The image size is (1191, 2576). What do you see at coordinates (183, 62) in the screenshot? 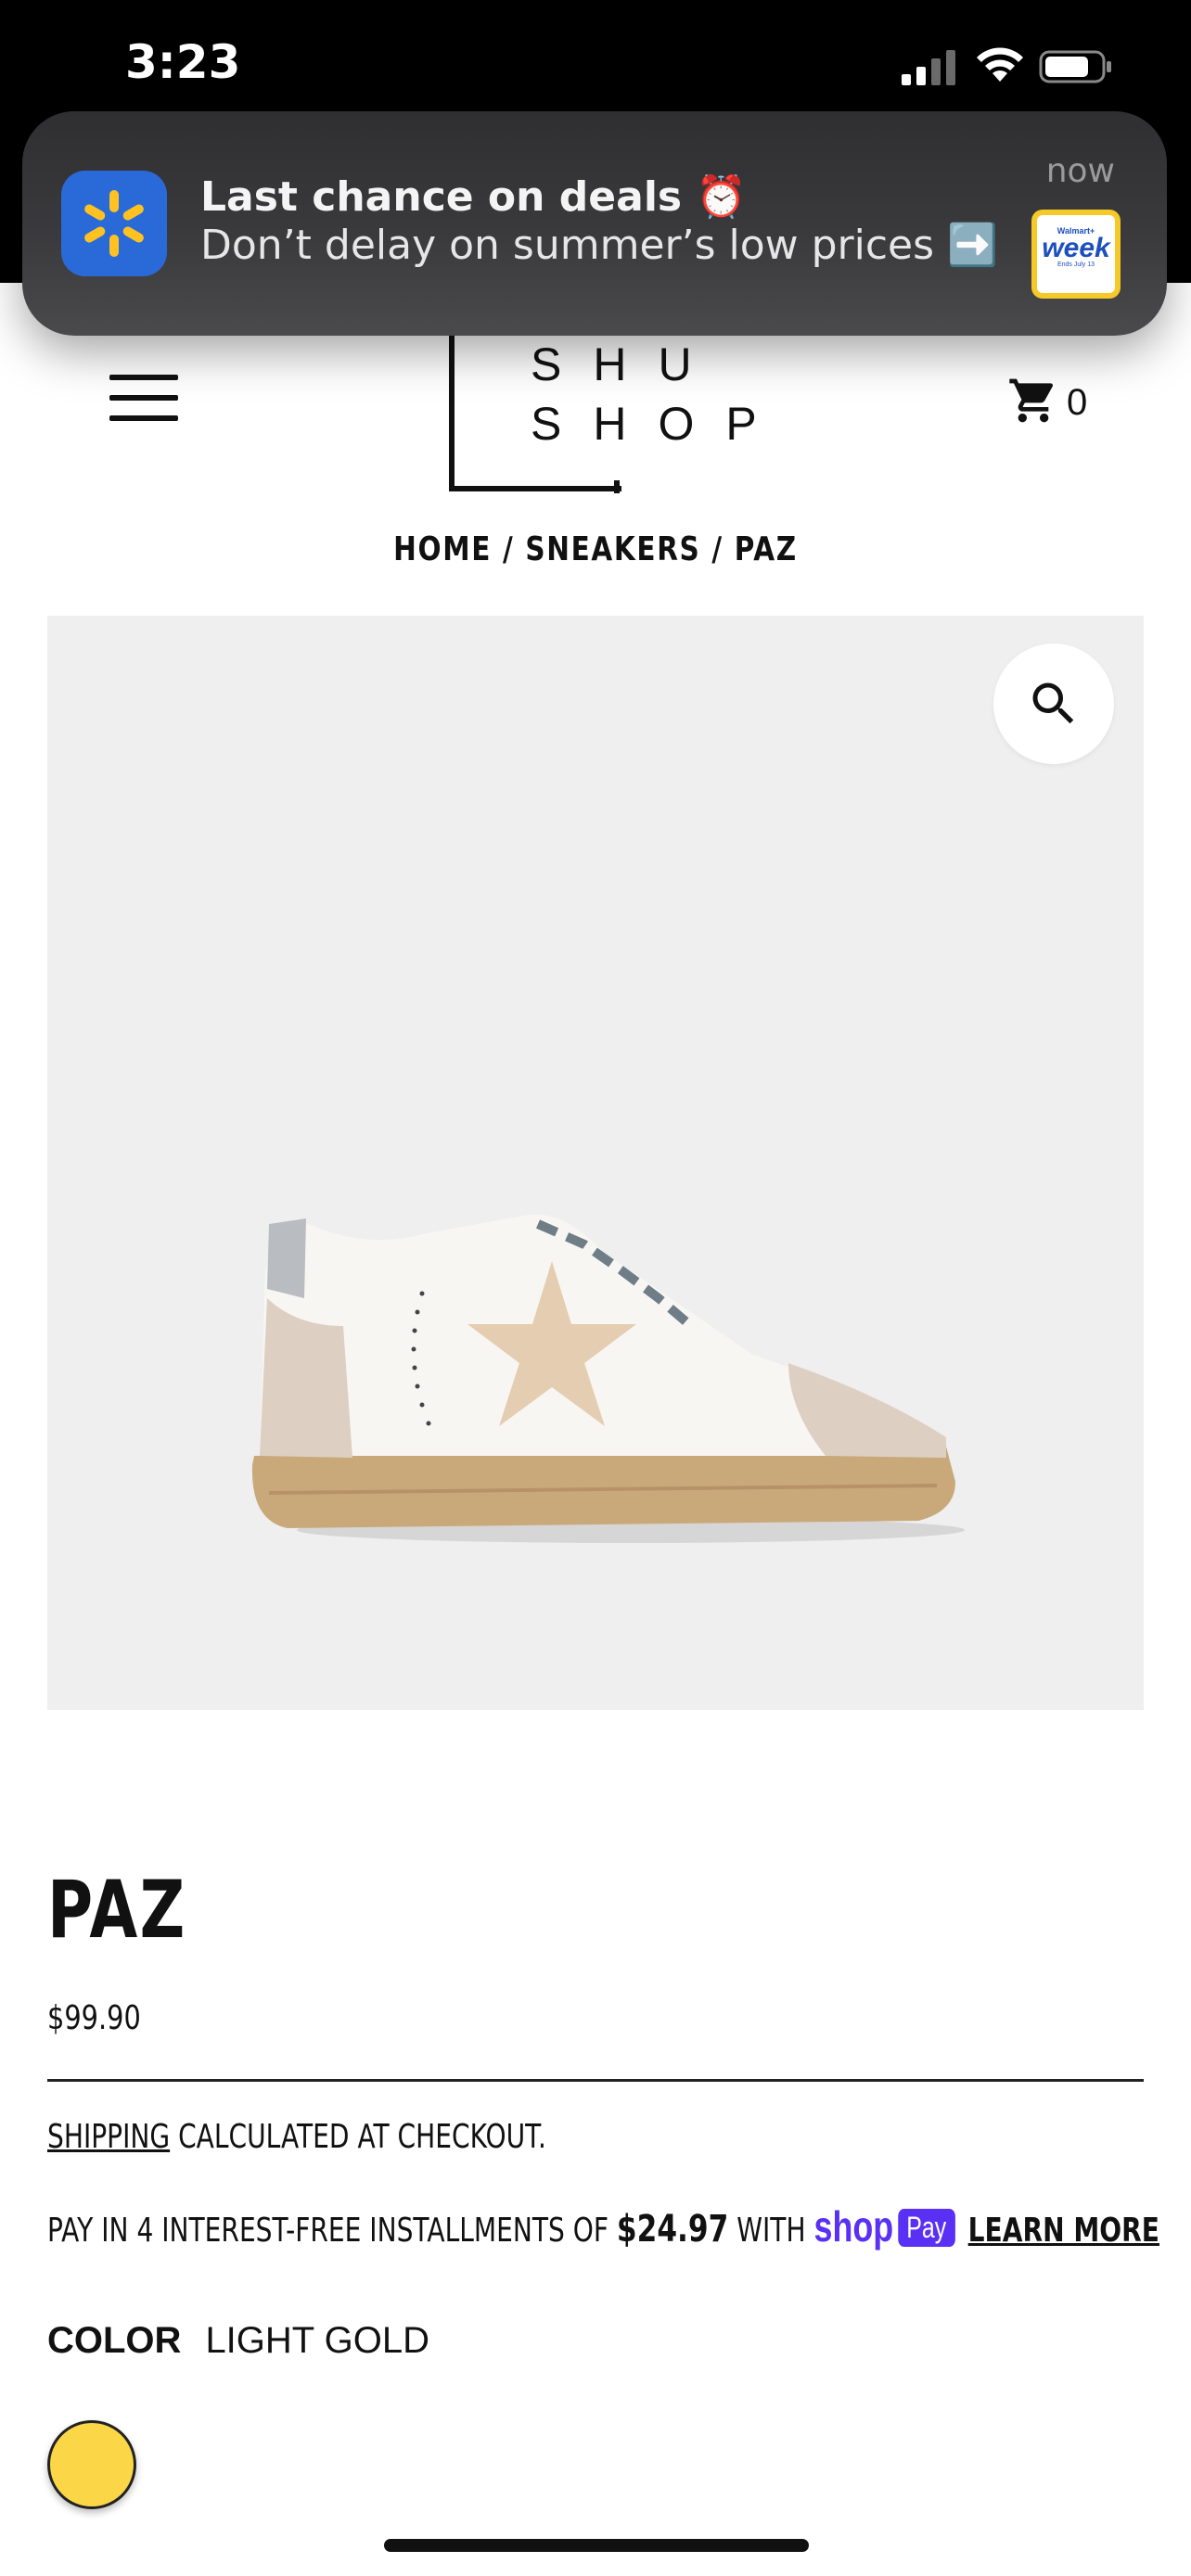
I see `status-time: 3:23` at bounding box center [183, 62].